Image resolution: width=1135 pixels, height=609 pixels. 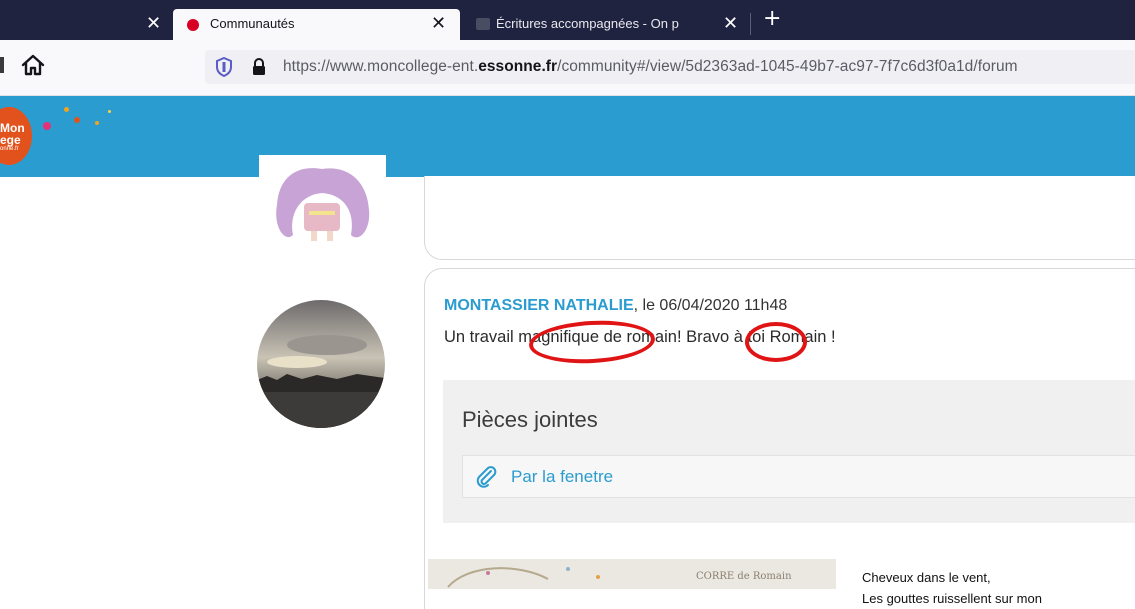 What do you see at coordinates (772, 18) in the screenshot?
I see `new-tab-button: +` at bounding box center [772, 18].